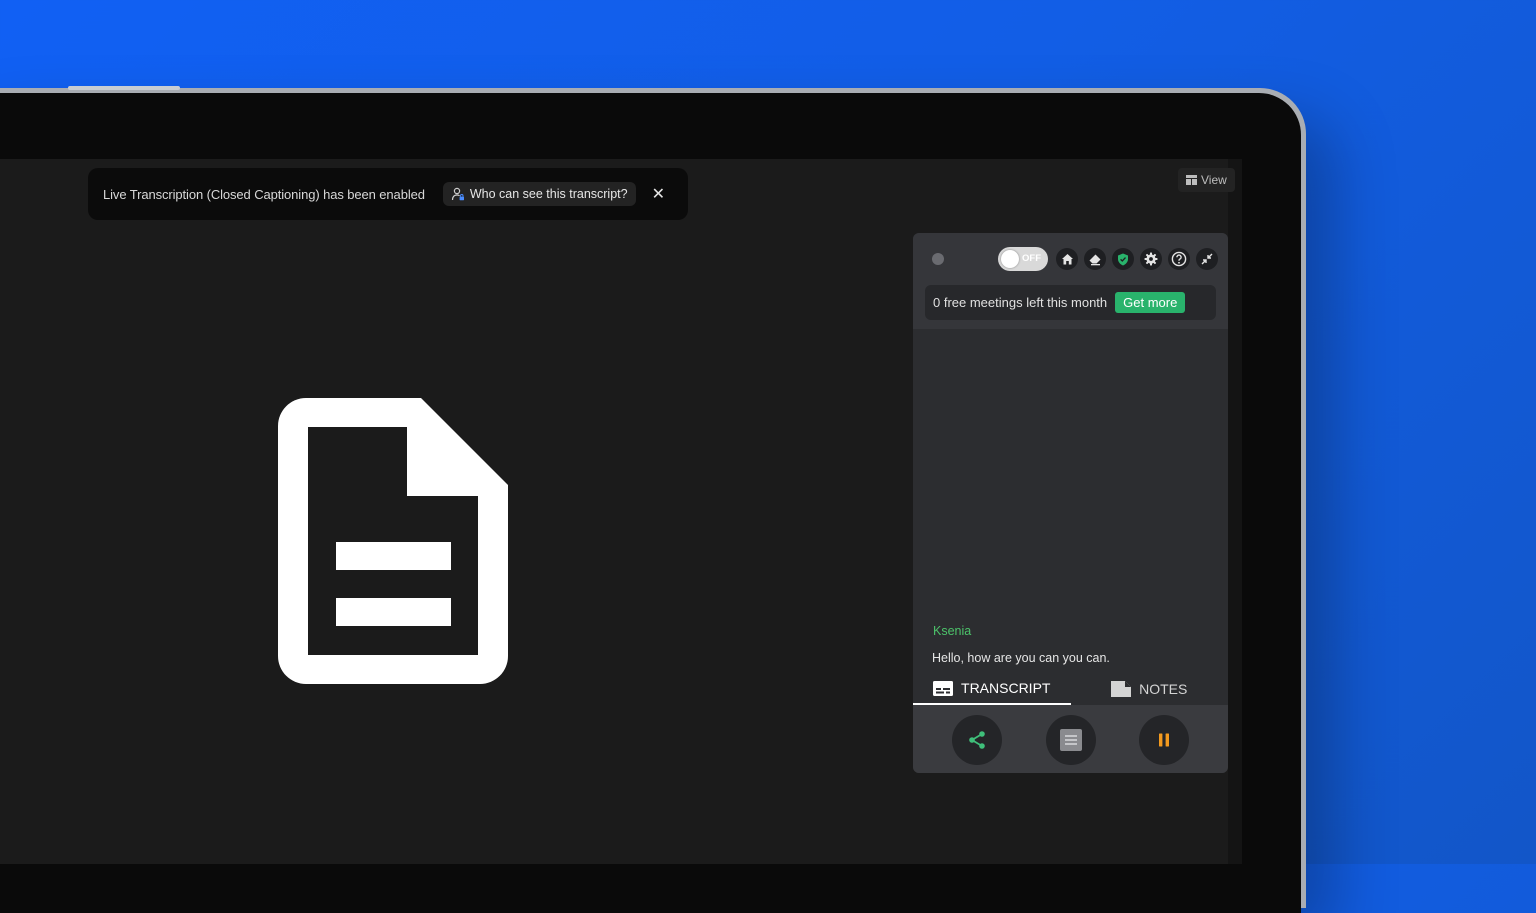  I want to click on speaker-name: Ksenia, so click(952, 631).